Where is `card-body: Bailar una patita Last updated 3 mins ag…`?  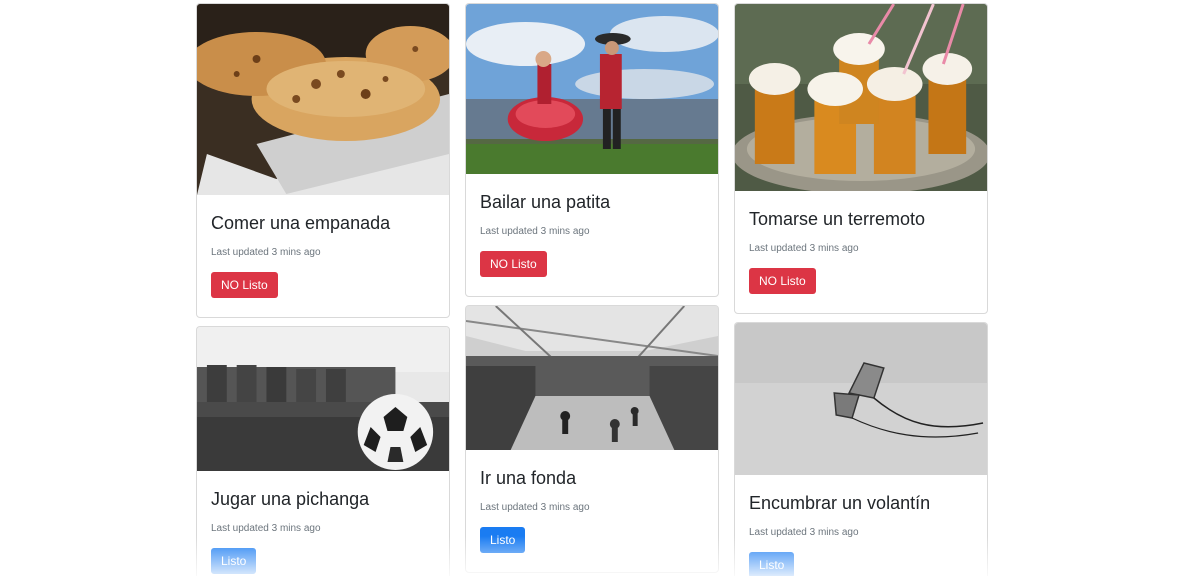 card-body: Bailar una patita Last updated 3 mins ag… is located at coordinates (592, 225).